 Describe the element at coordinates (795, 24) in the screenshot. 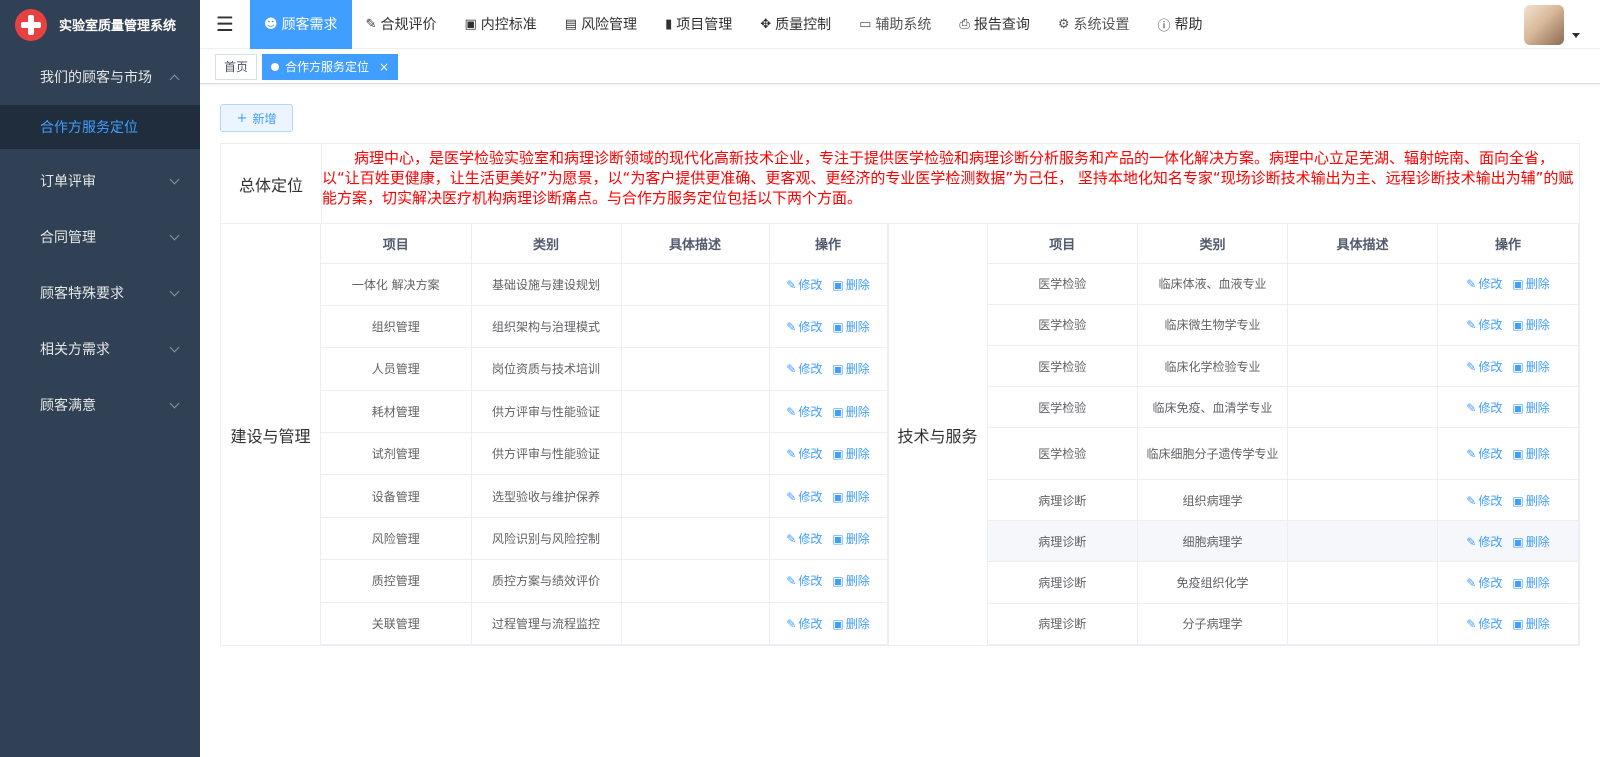

I see `nav-quality-control: ✥ 质量控制` at that location.